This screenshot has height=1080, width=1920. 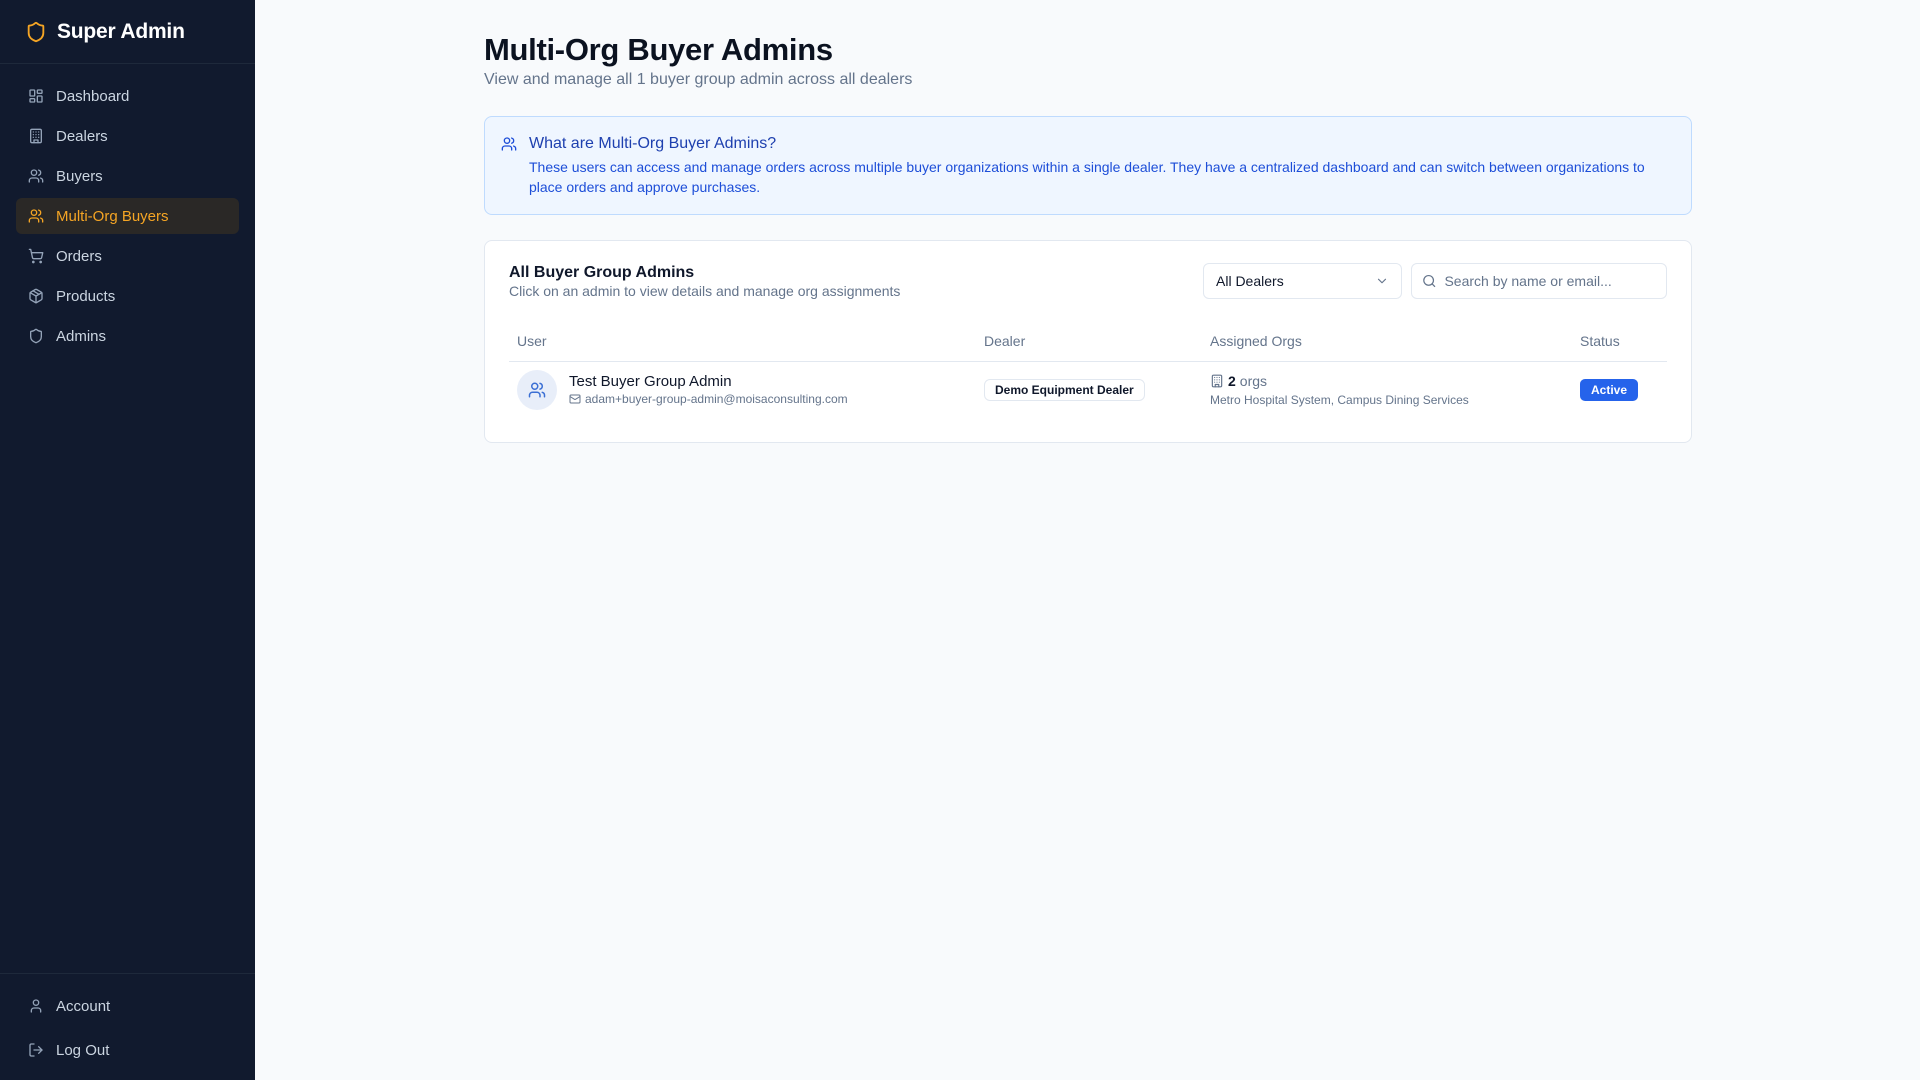 What do you see at coordinates (1550, 281) in the screenshot?
I see `search-input` at bounding box center [1550, 281].